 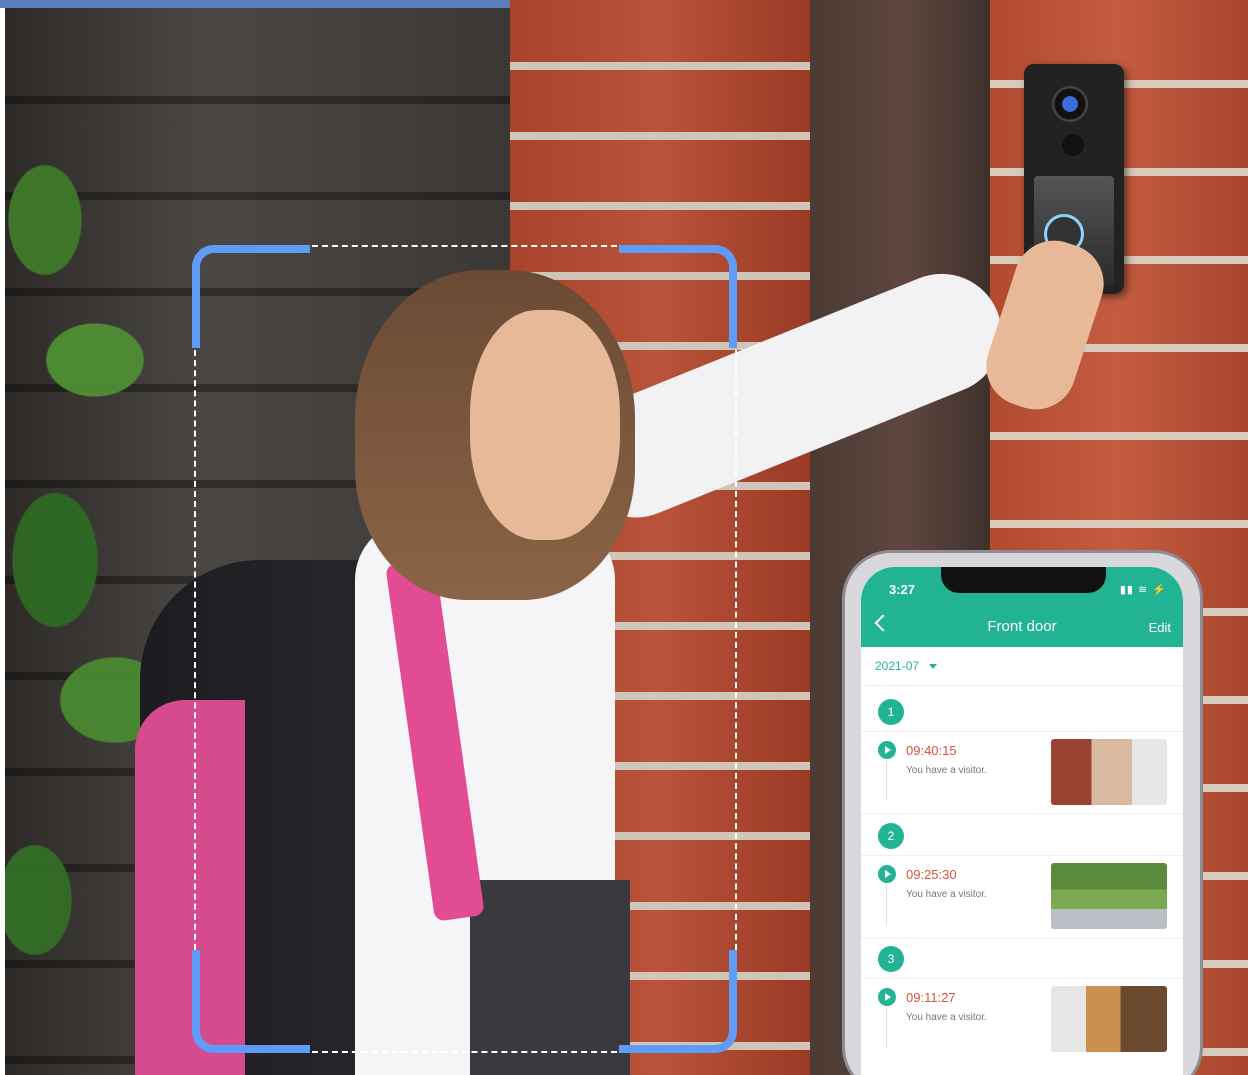 What do you see at coordinates (736, 650) in the screenshot?
I see `frame-dash-right` at bounding box center [736, 650].